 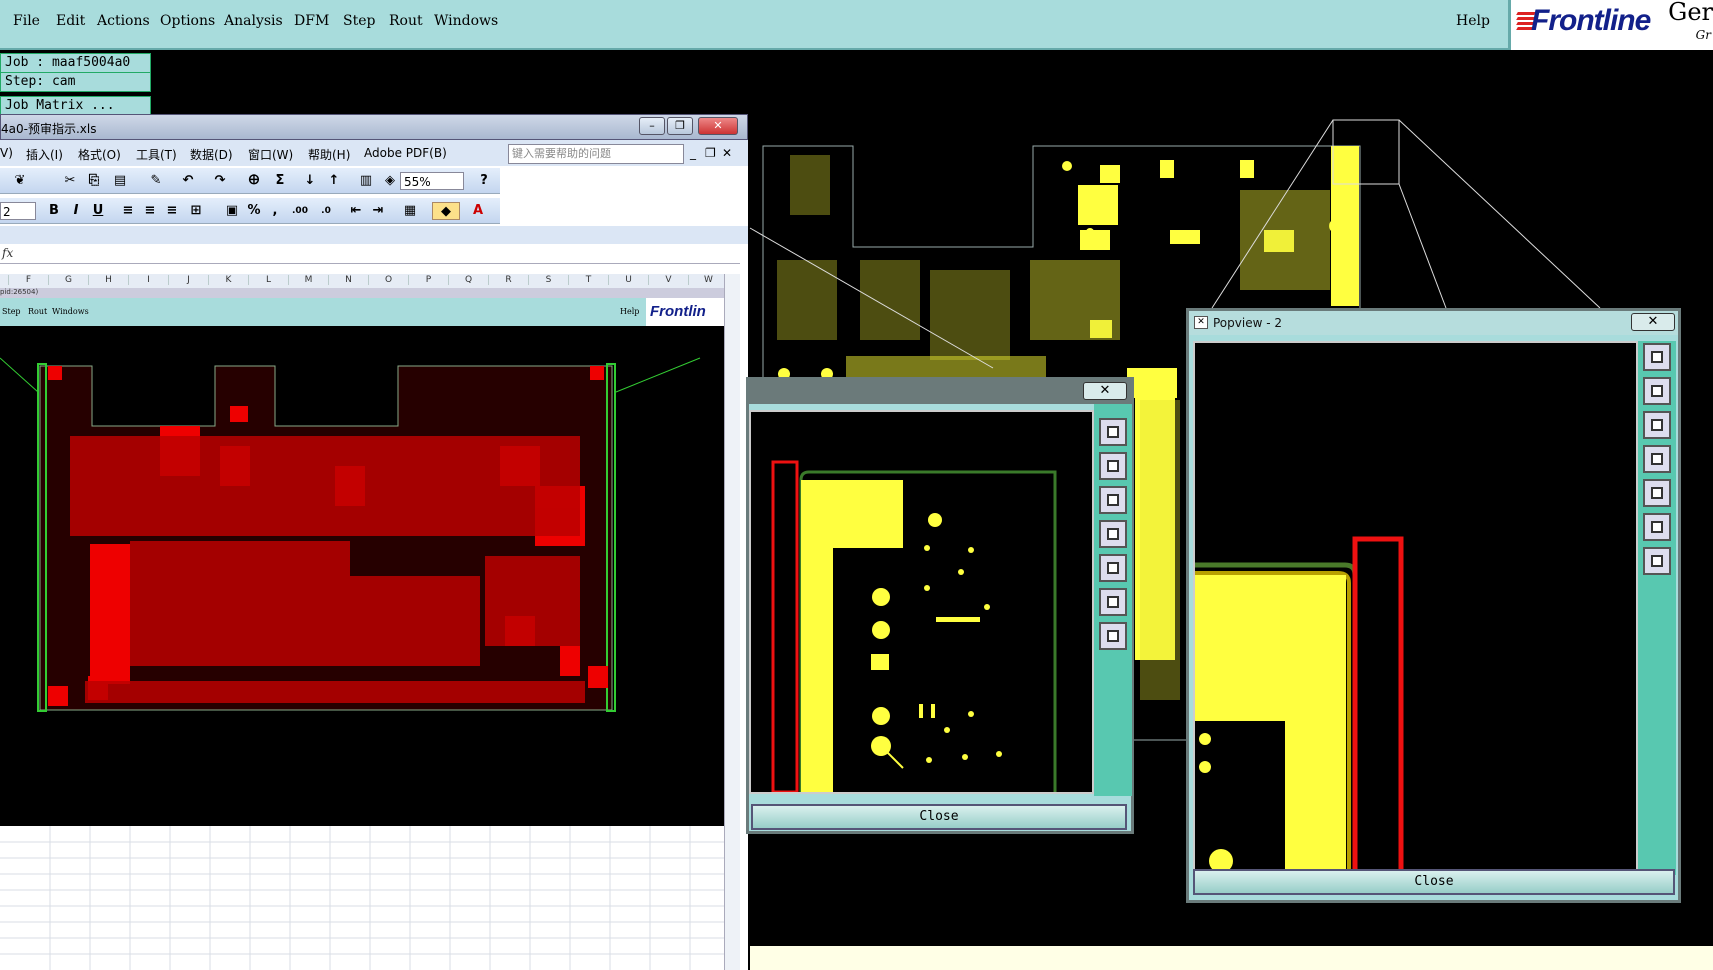 What do you see at coordinates (156, 181) in the screenshot?
I see `format-painter-icon: ✎` at bounding box center [156, 181].